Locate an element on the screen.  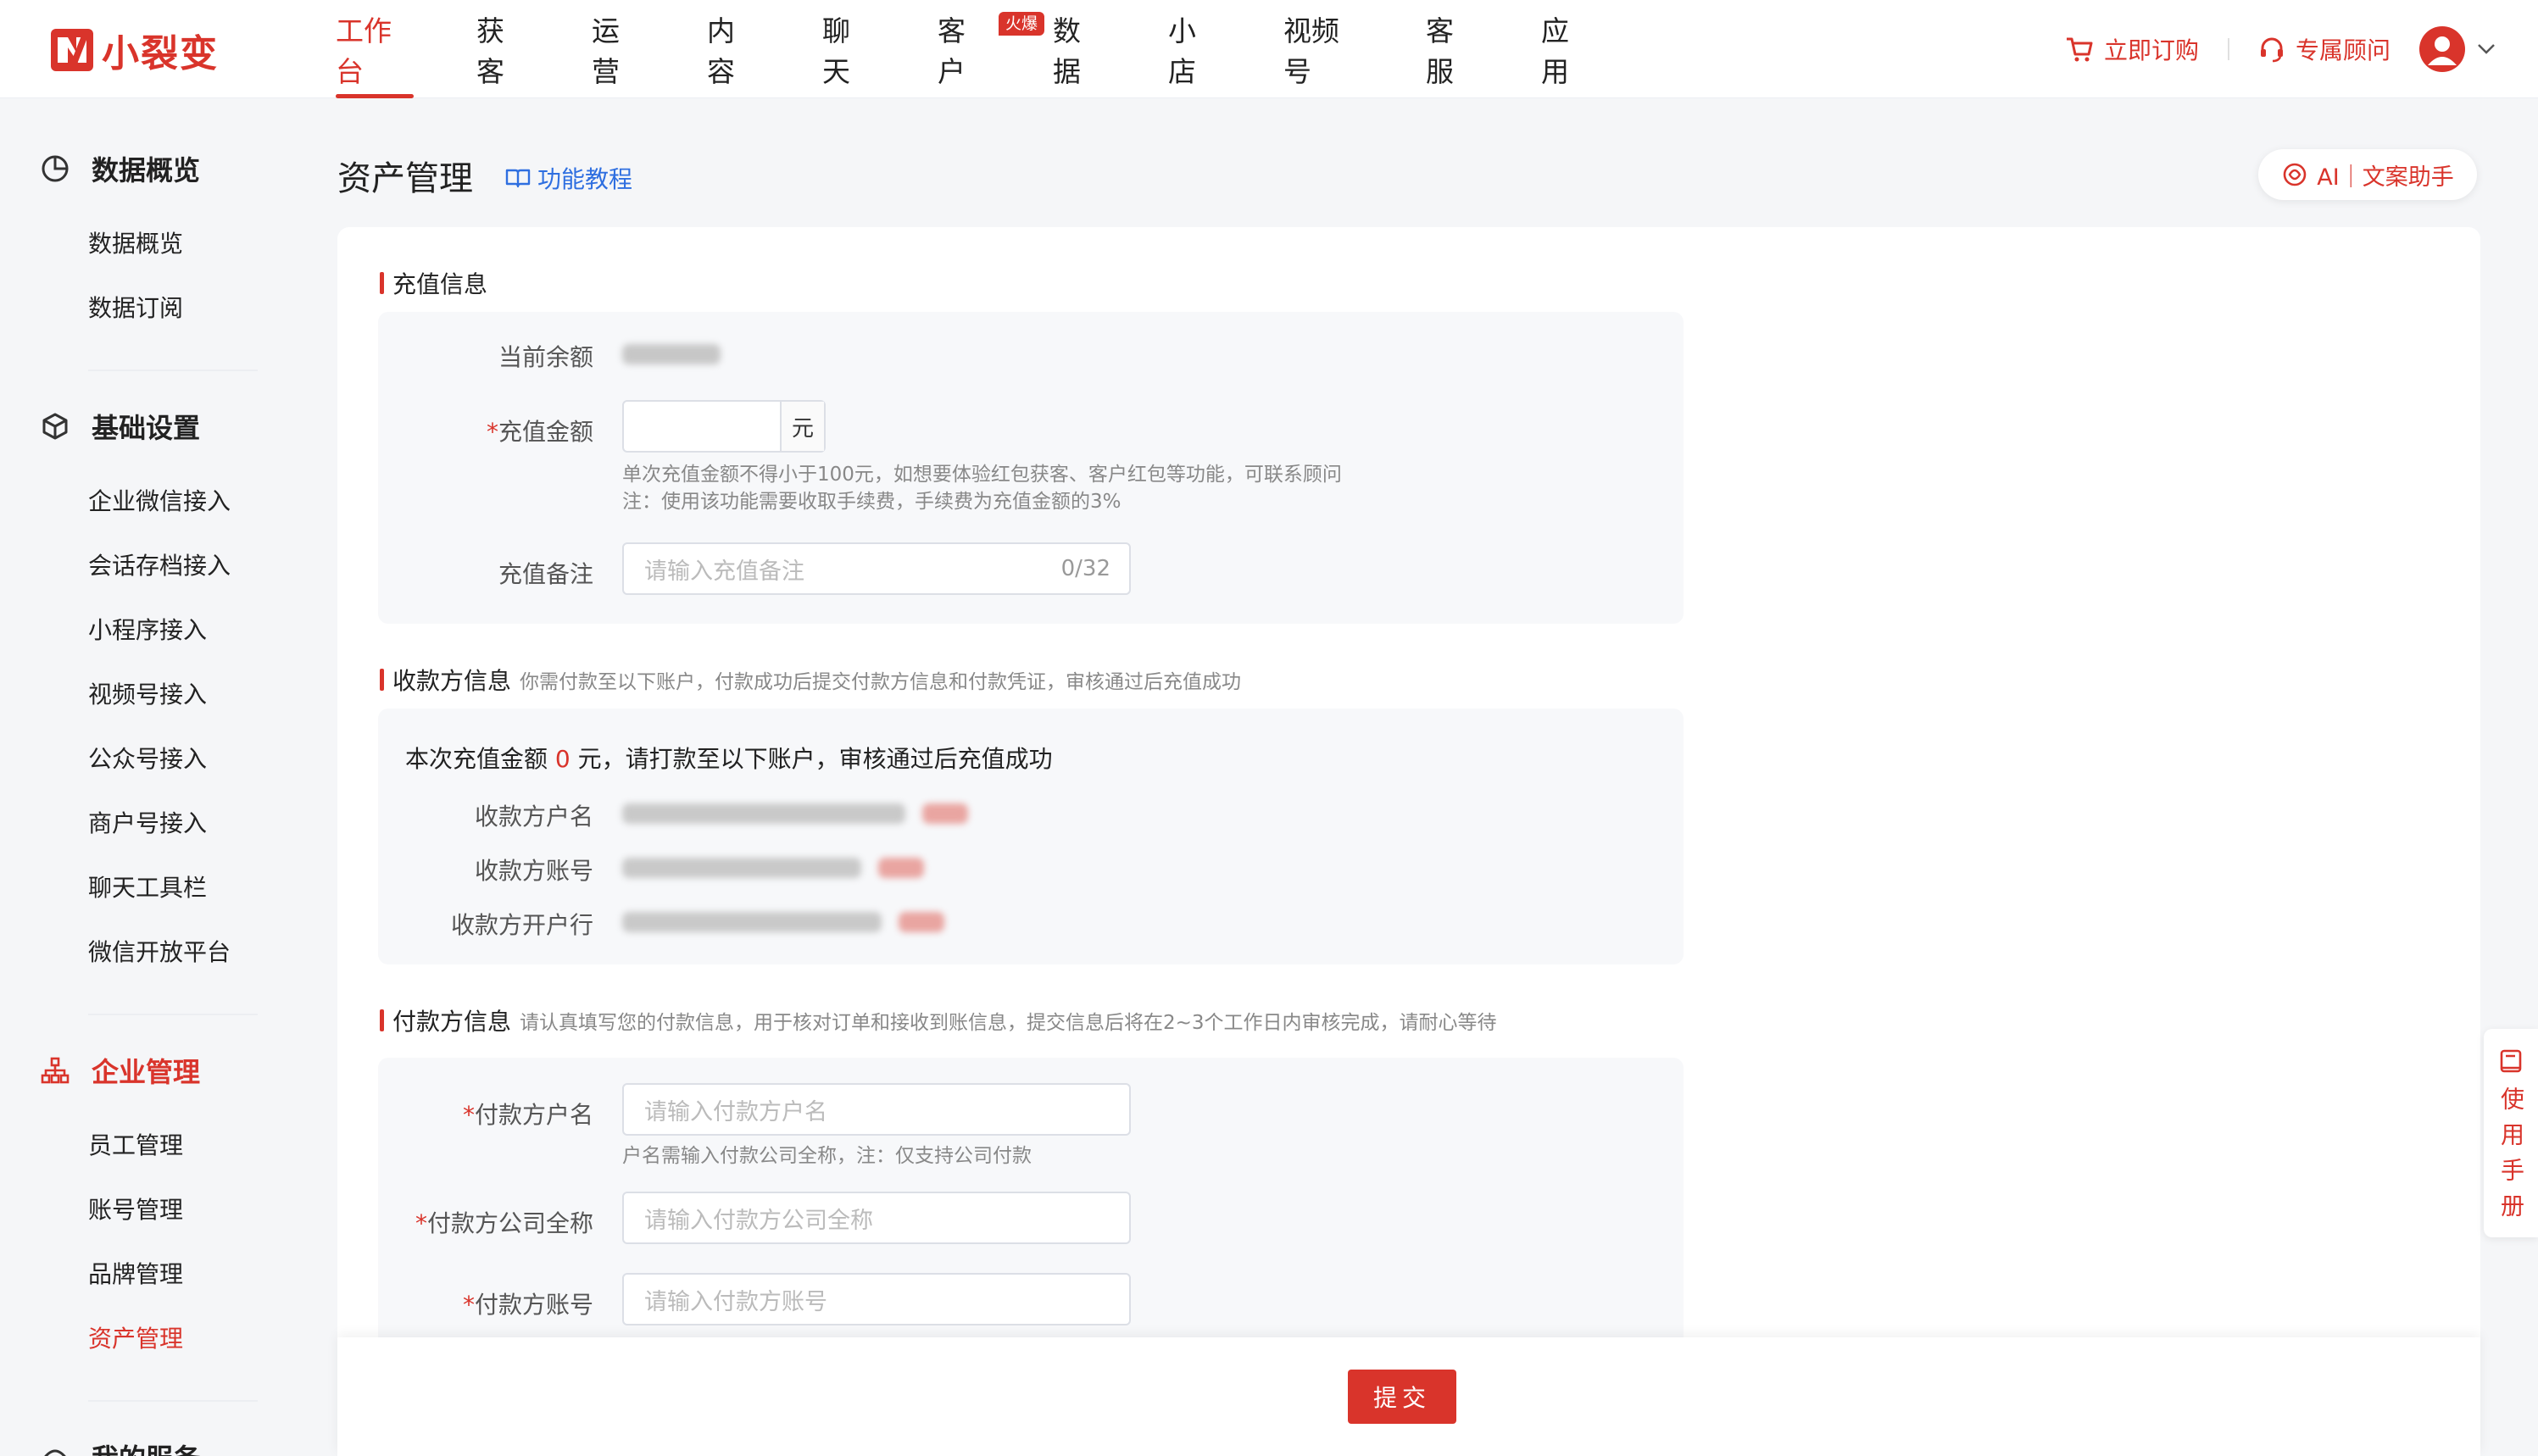
nav-item-data: 数据 is located at coordinates (1079, 49).